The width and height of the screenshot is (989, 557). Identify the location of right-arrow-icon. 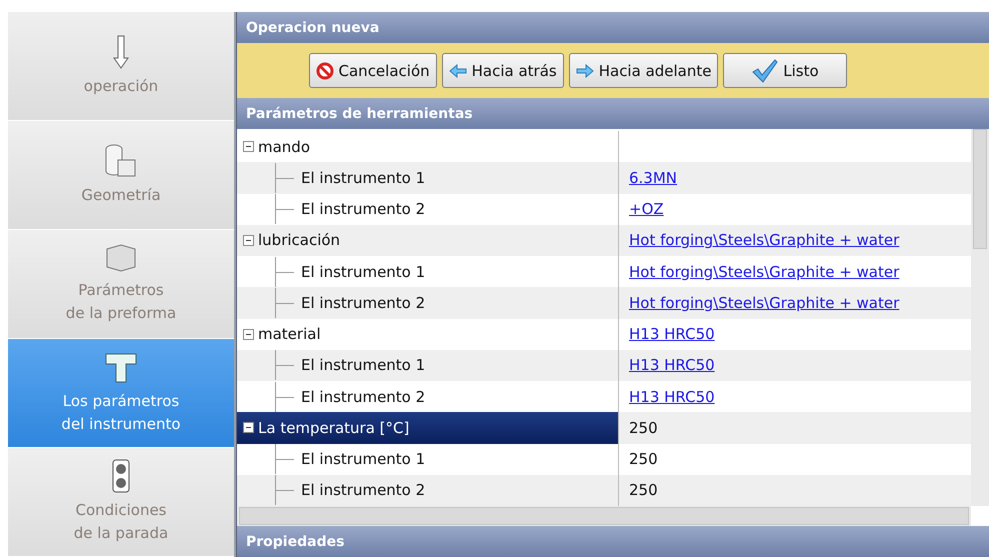
(585, 71).